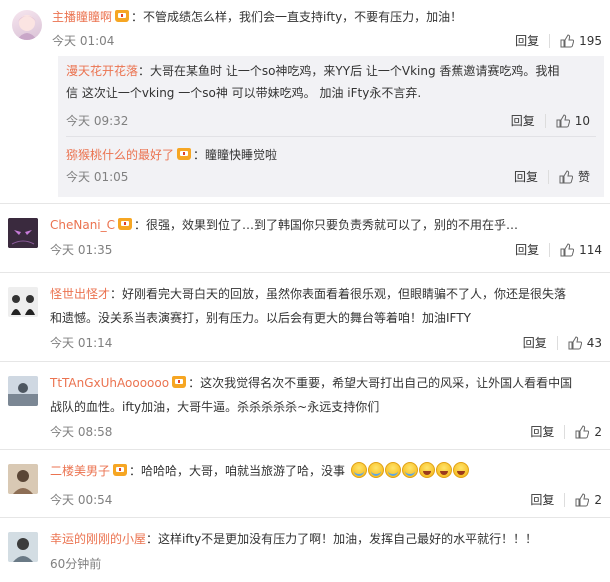  Describe the element at coordinates (82, 17) in the screenshot. I see `username-link: 主播瞳瞳啊` at that location.